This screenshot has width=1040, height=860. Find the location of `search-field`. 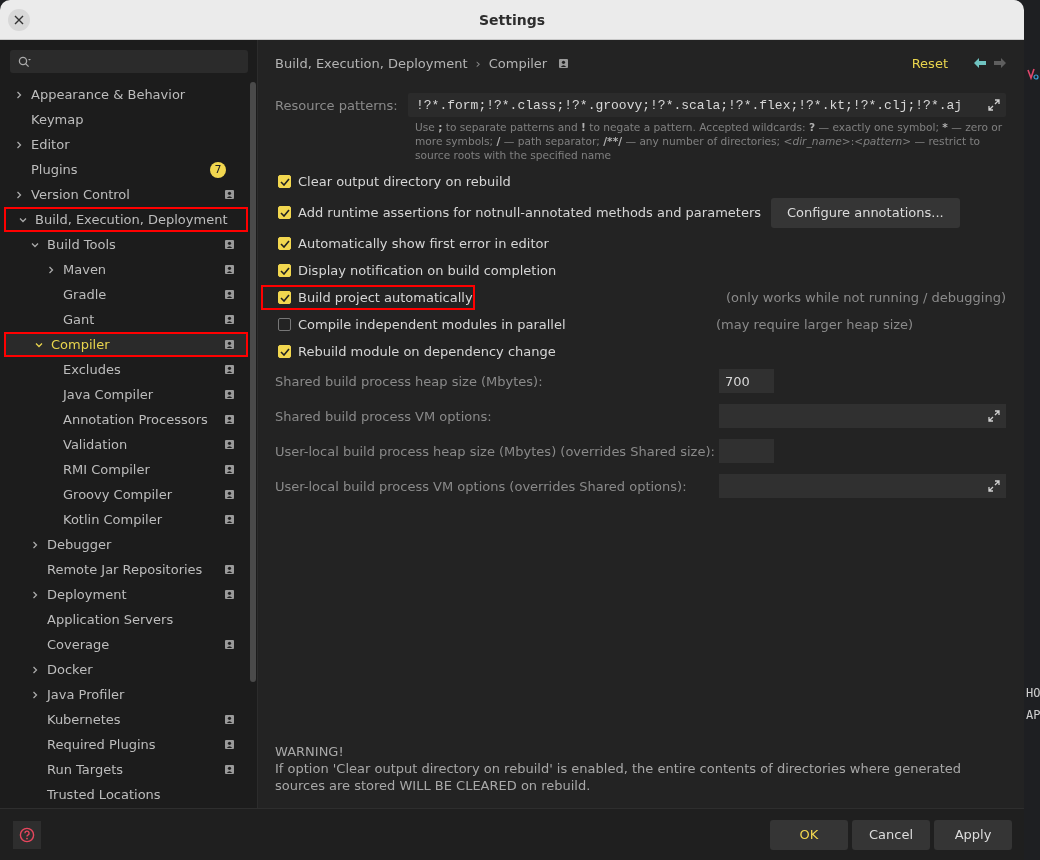

search-field is located at coordinates (129, 61).